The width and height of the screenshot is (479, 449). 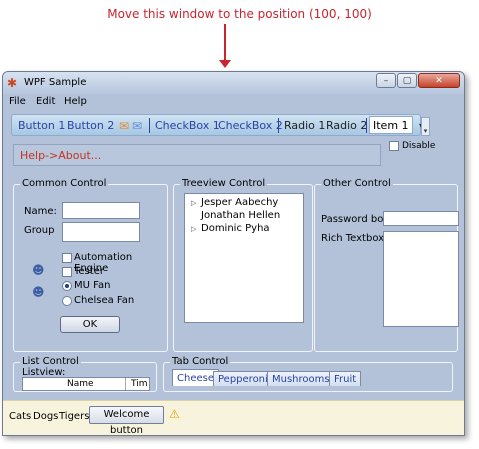 What do you see at coordinates (195, 377) in the screenshot?
I see `tab-cheese: Cheese` at bounding box center [195, 377].